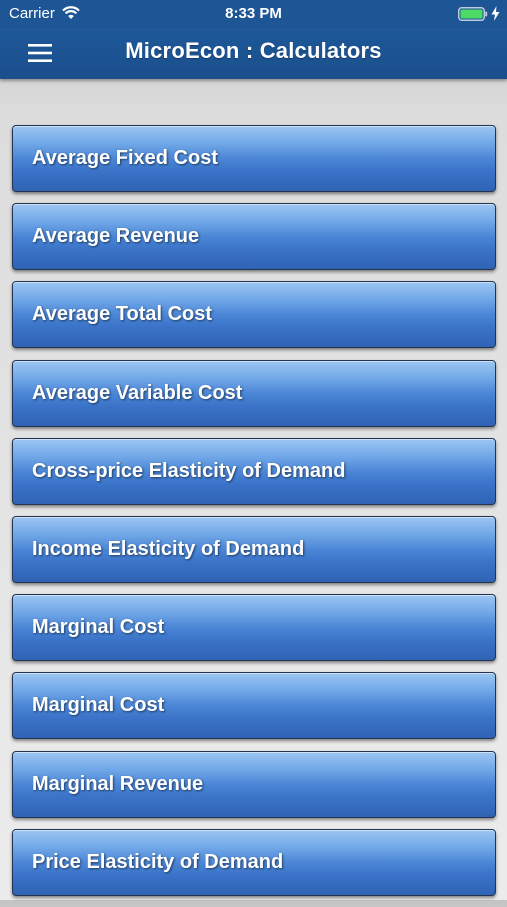 Image resolution: width=507 pixels, height=907 pixels. I want to click on calculator-label: Income Elasticity of Demand, so click(168, 548).